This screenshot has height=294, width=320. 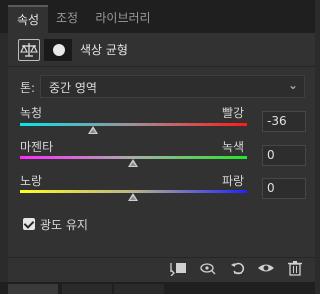 I want to click on layer-mask-icon, so click(x=58, y=50).